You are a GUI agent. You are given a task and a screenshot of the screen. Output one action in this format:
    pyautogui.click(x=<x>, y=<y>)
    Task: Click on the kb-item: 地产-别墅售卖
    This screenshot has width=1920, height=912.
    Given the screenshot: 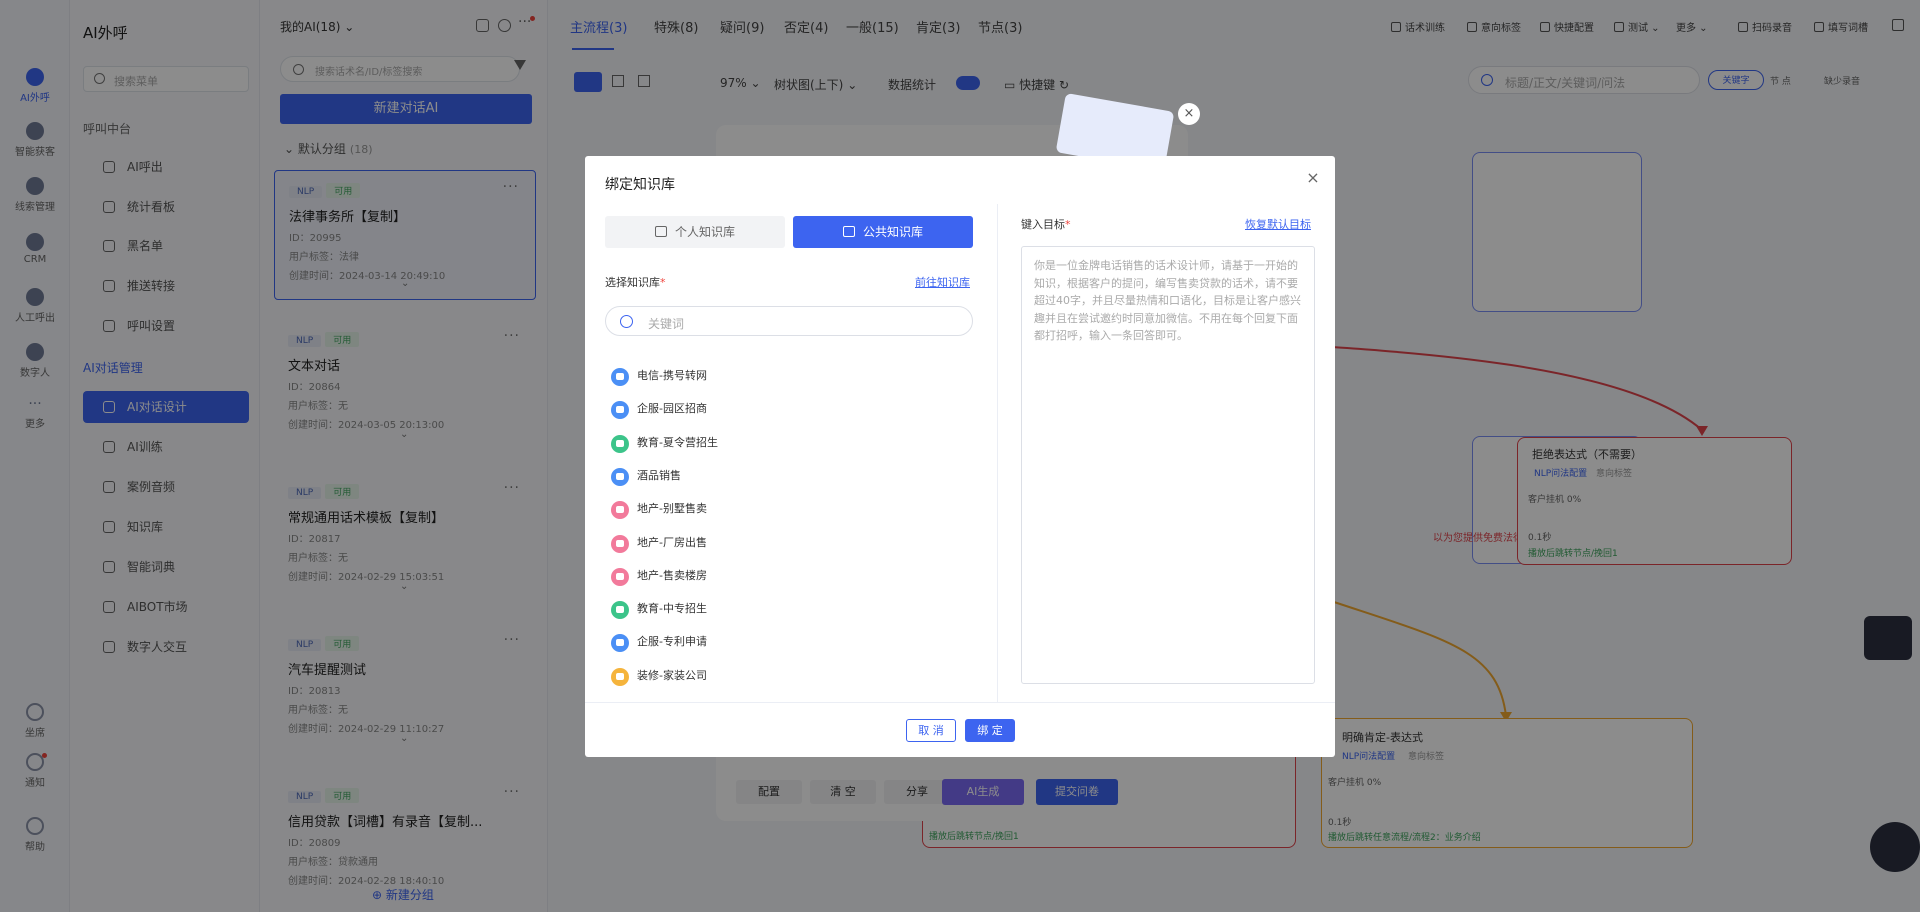 What is the action you would take?
    pyautogui.click(x=659, y=509)
    